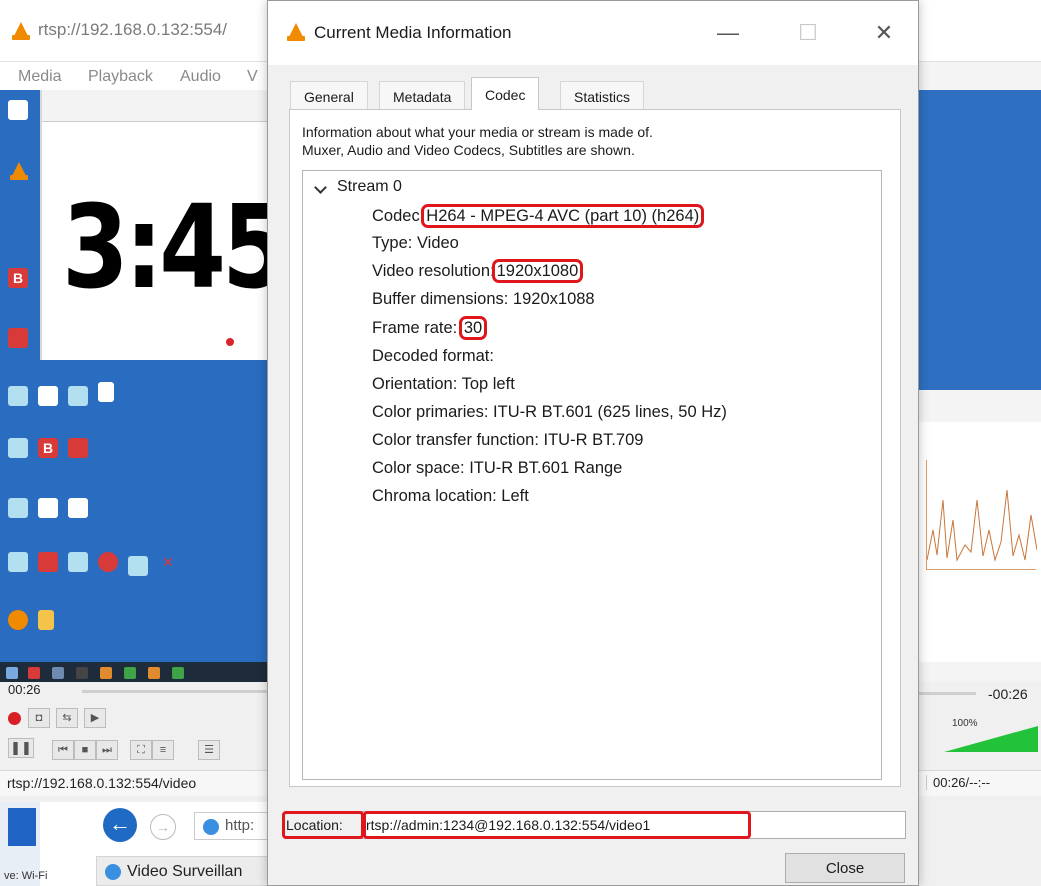 The height and width of the screenshot is (886, 1041). What do you see at coordinates (67, 718) in the screenshot?
I see `loop-button: ⇆` at bounding box center [67, 718].